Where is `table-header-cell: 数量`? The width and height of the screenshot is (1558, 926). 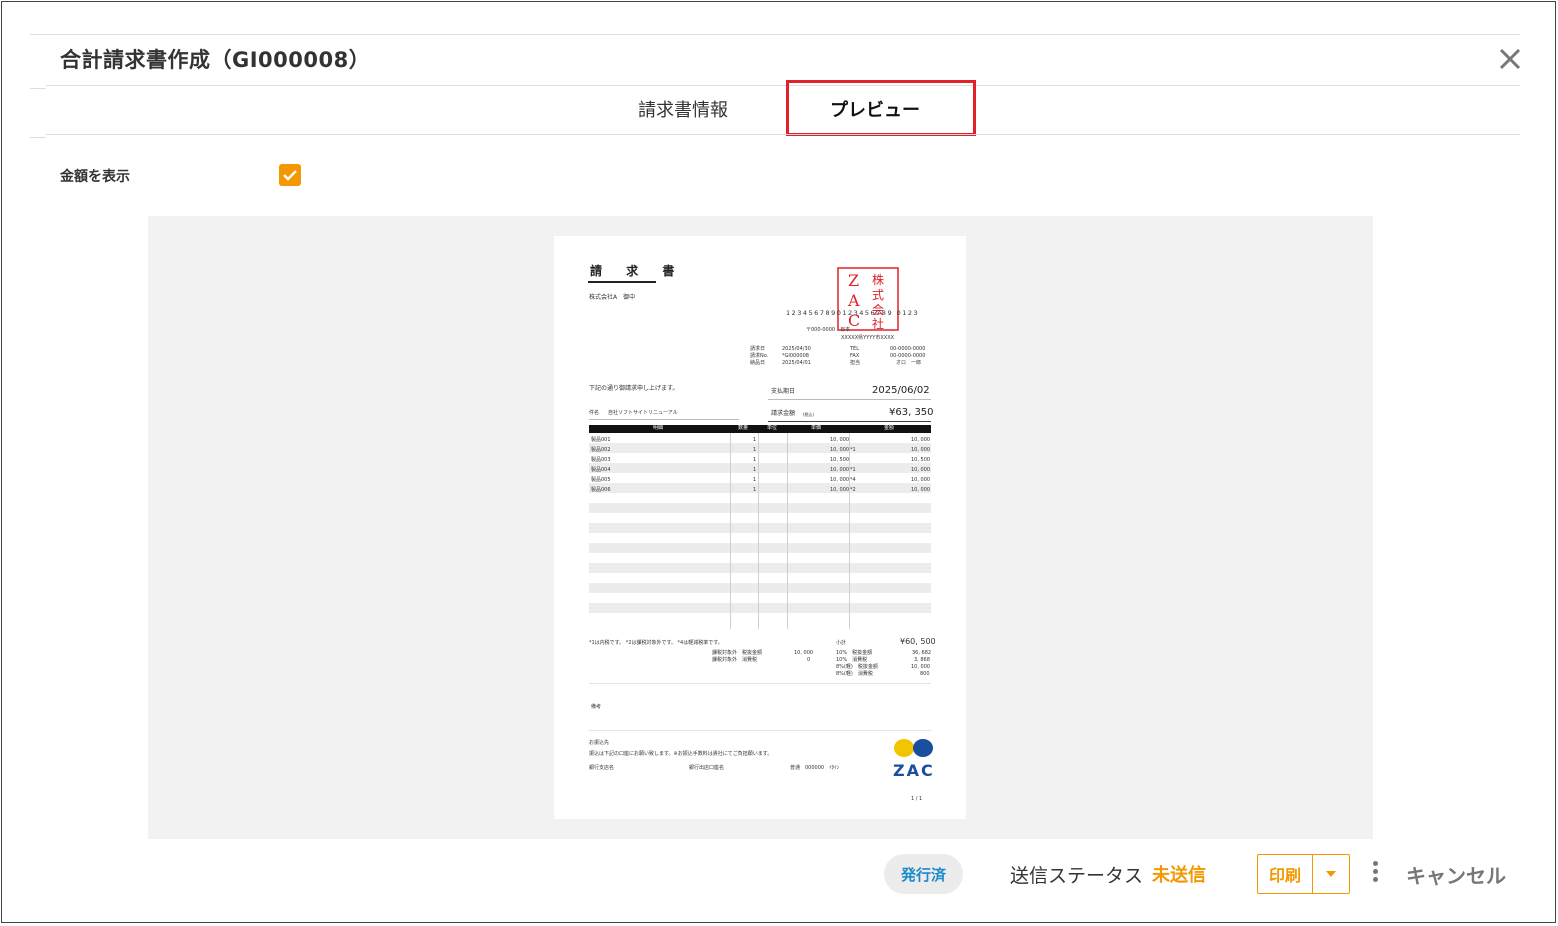 table-header-cell: 数量 is located at coordinates (743, 428).